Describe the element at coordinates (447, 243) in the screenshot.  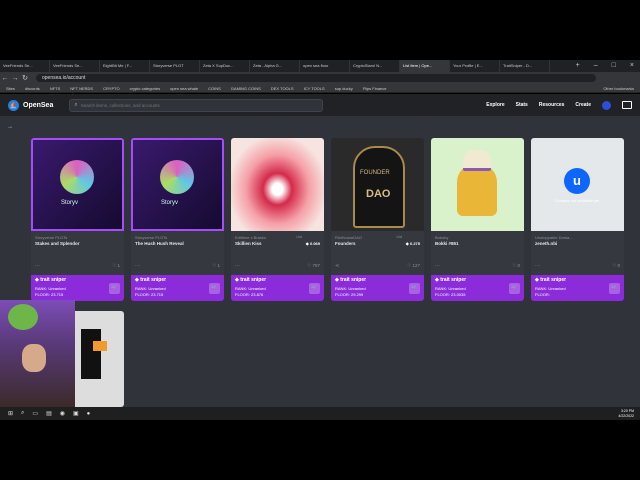
I see `item-name: Bokki #861` at that location.